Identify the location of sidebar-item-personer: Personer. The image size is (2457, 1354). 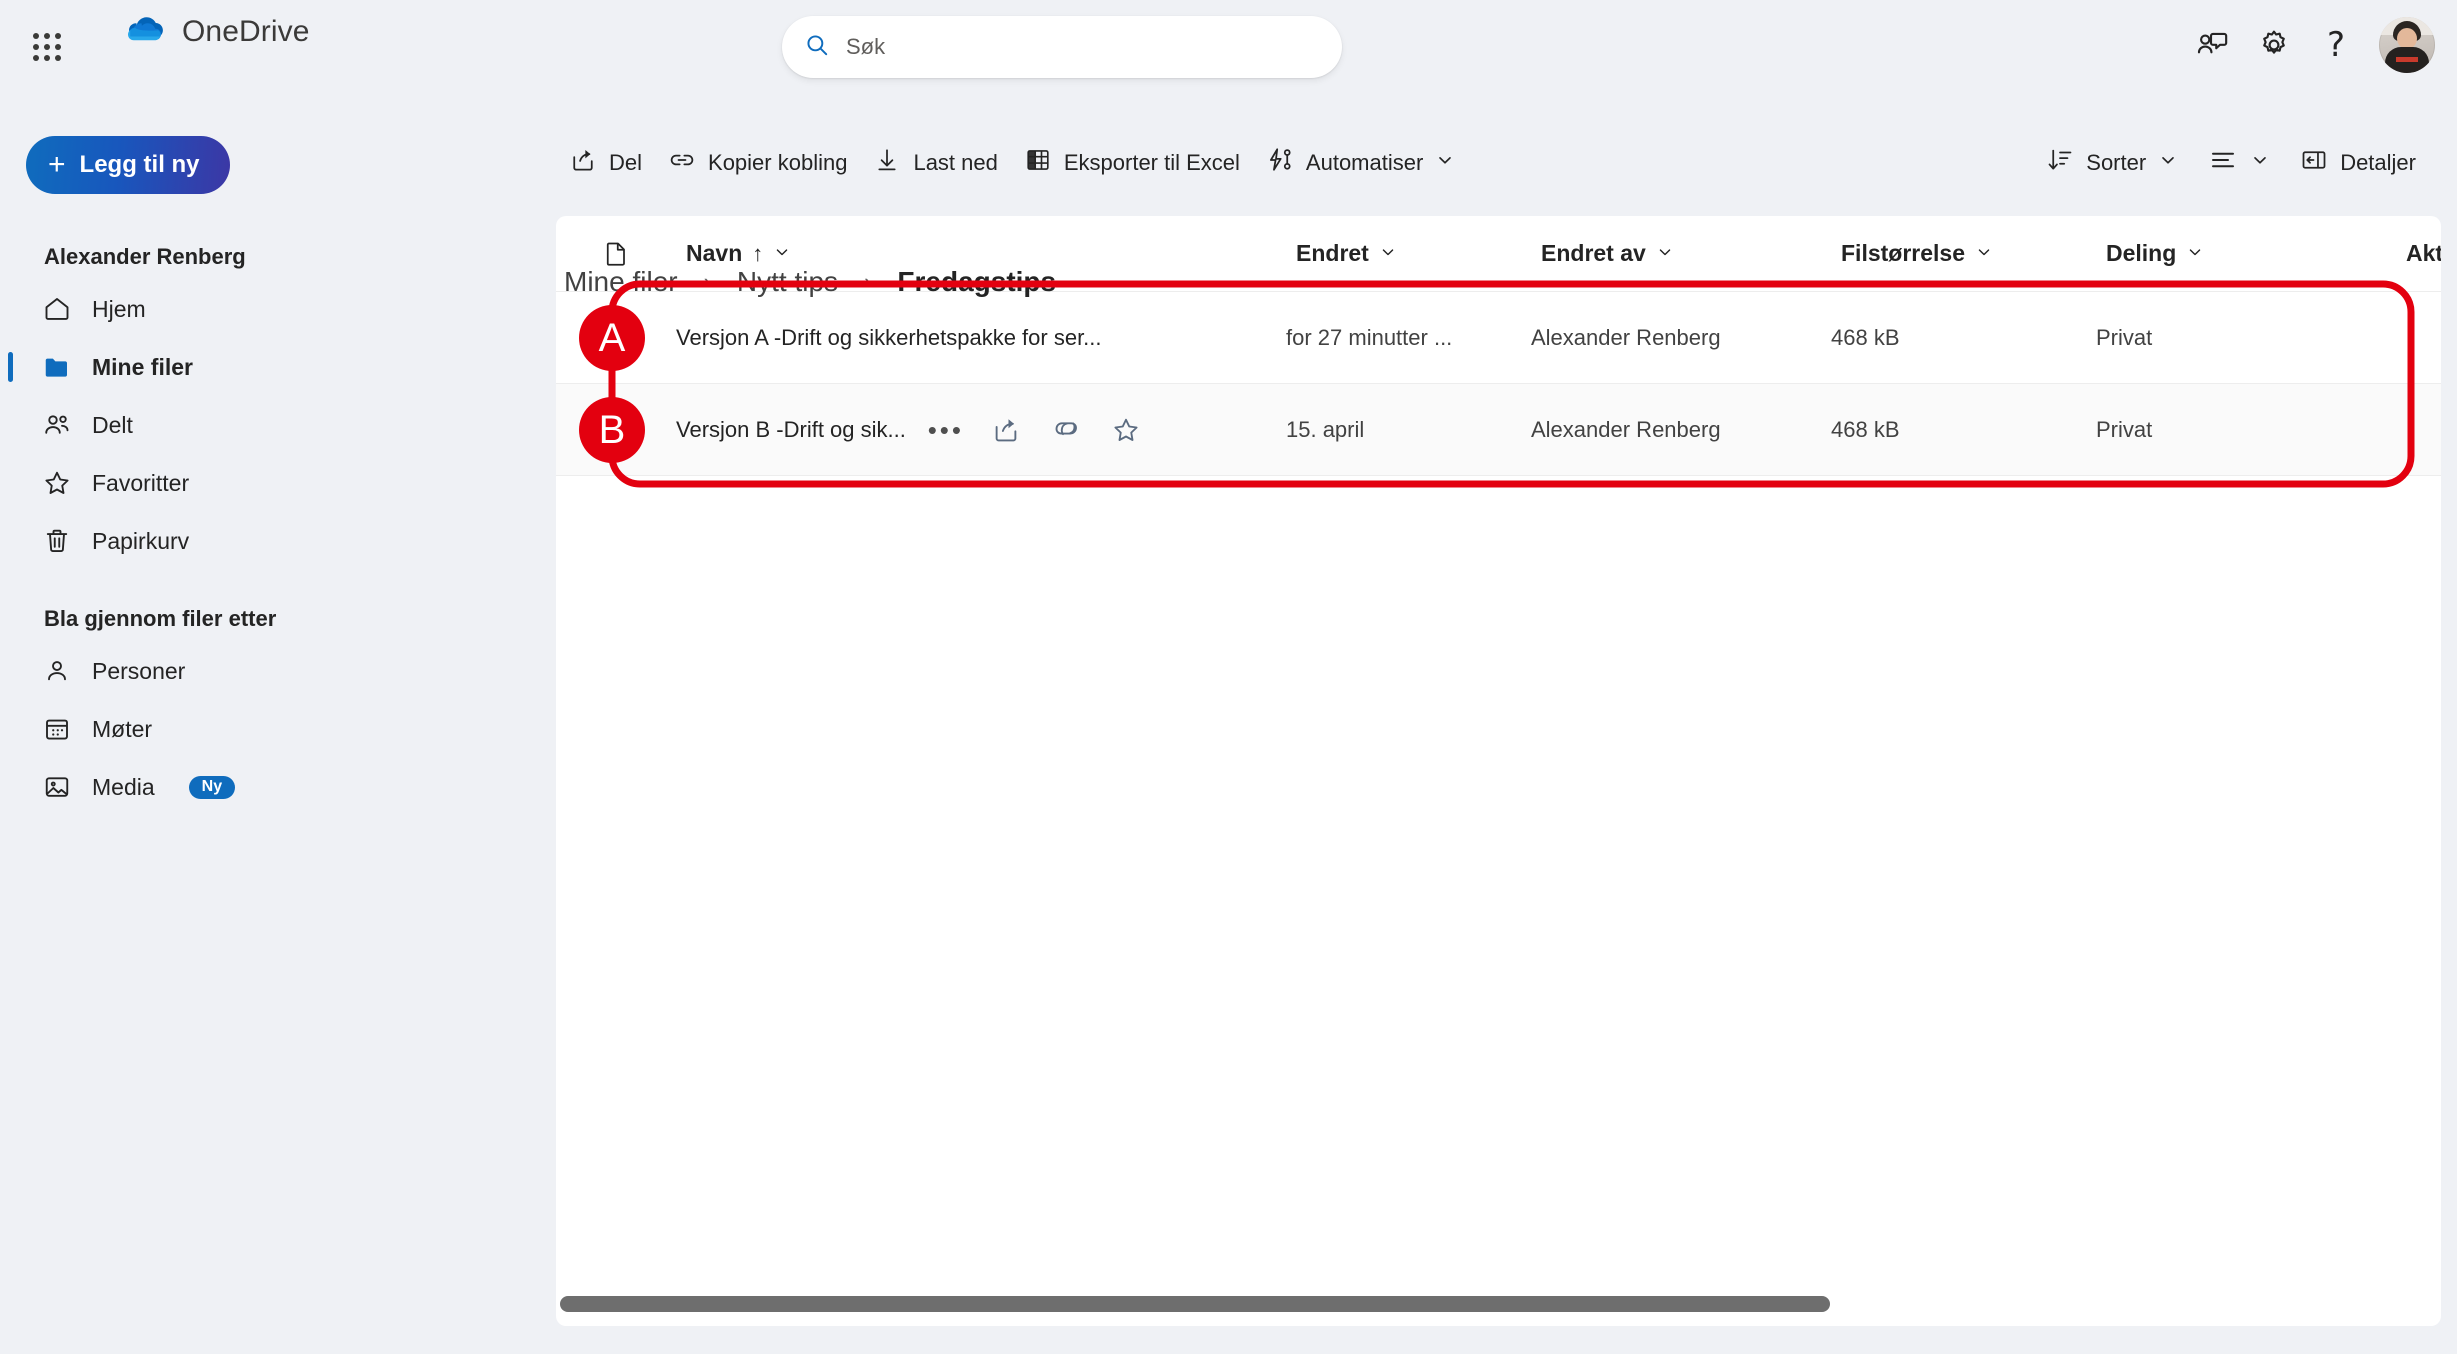
(282, 671).